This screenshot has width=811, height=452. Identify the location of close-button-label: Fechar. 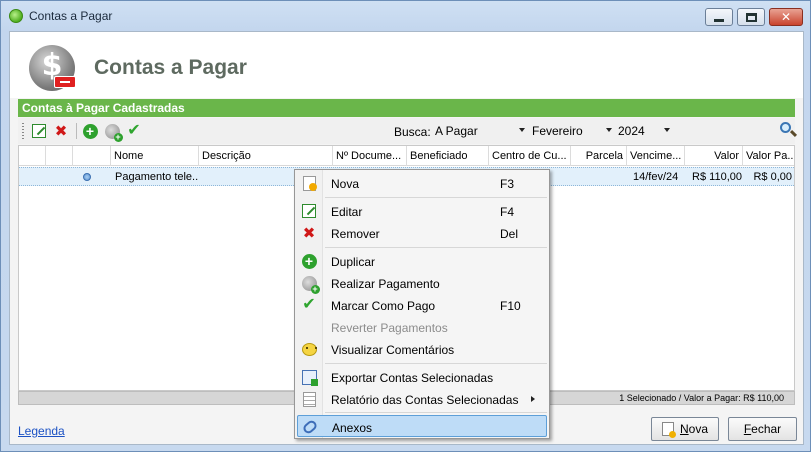
(762, 429).